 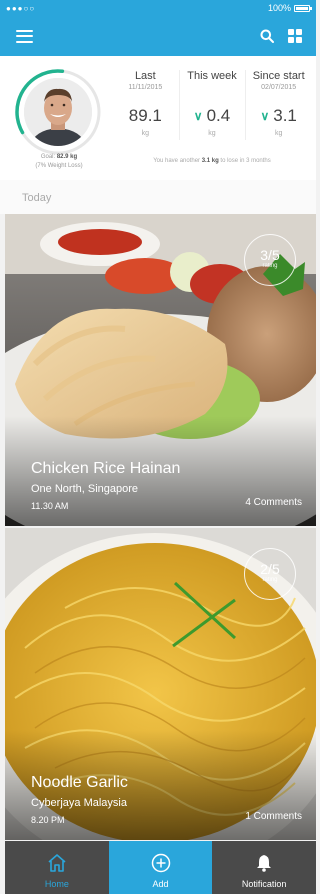 I want to click on goal-label: Goal:, so click(x=48, y=157).